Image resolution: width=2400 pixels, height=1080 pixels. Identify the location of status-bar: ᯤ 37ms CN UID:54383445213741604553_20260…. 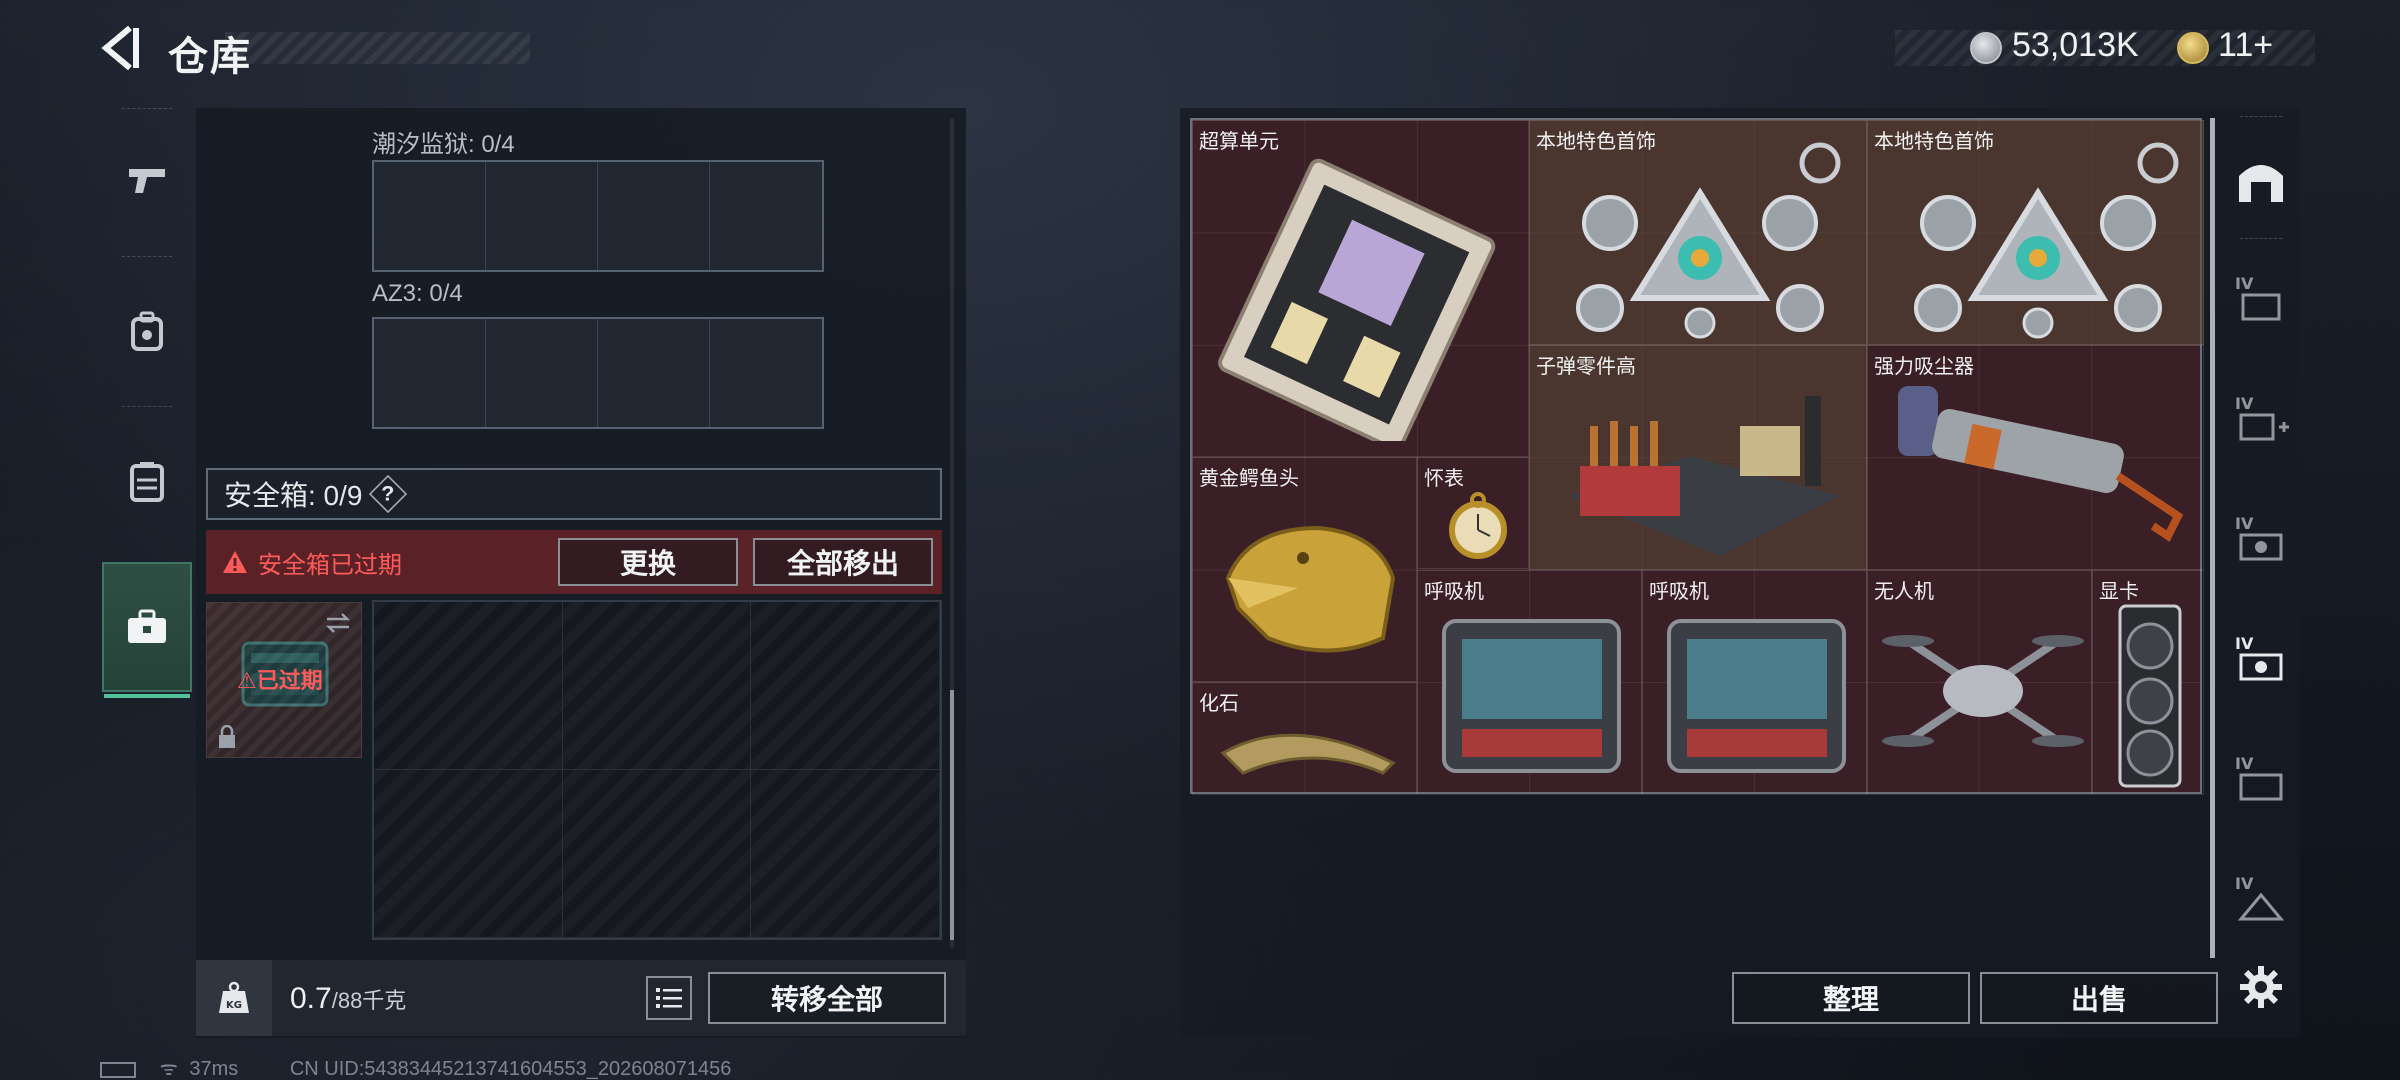
(415, 1067).